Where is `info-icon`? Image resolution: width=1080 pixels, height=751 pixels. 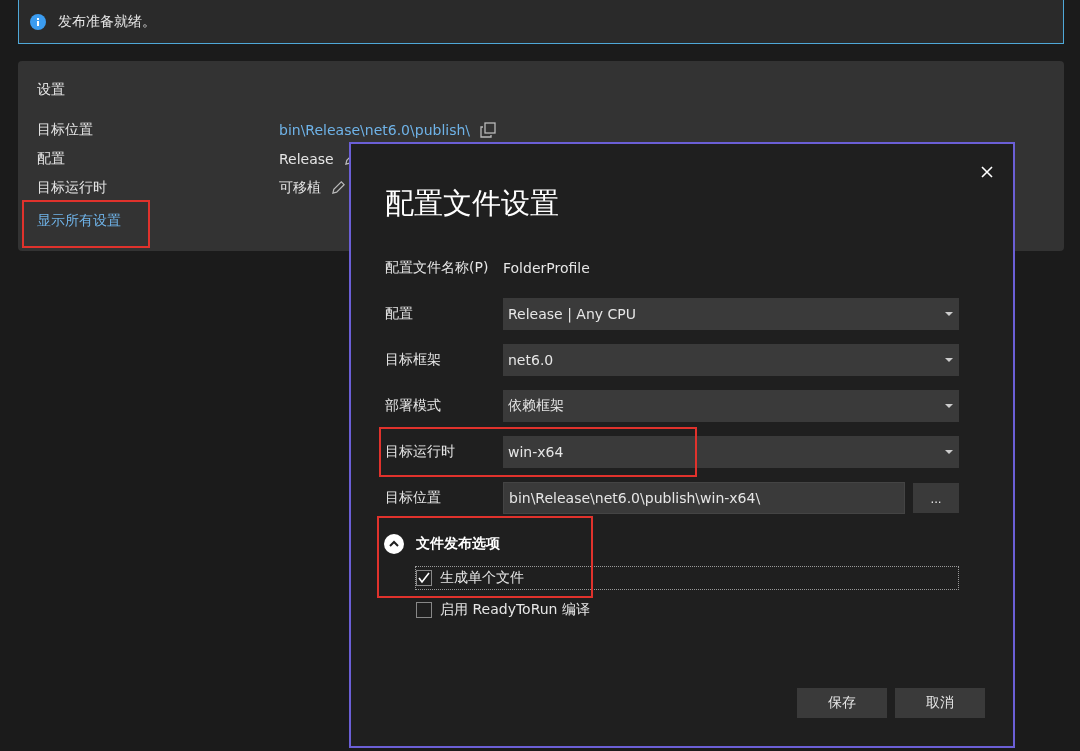
info-icon is located at coordinates (38, 21).